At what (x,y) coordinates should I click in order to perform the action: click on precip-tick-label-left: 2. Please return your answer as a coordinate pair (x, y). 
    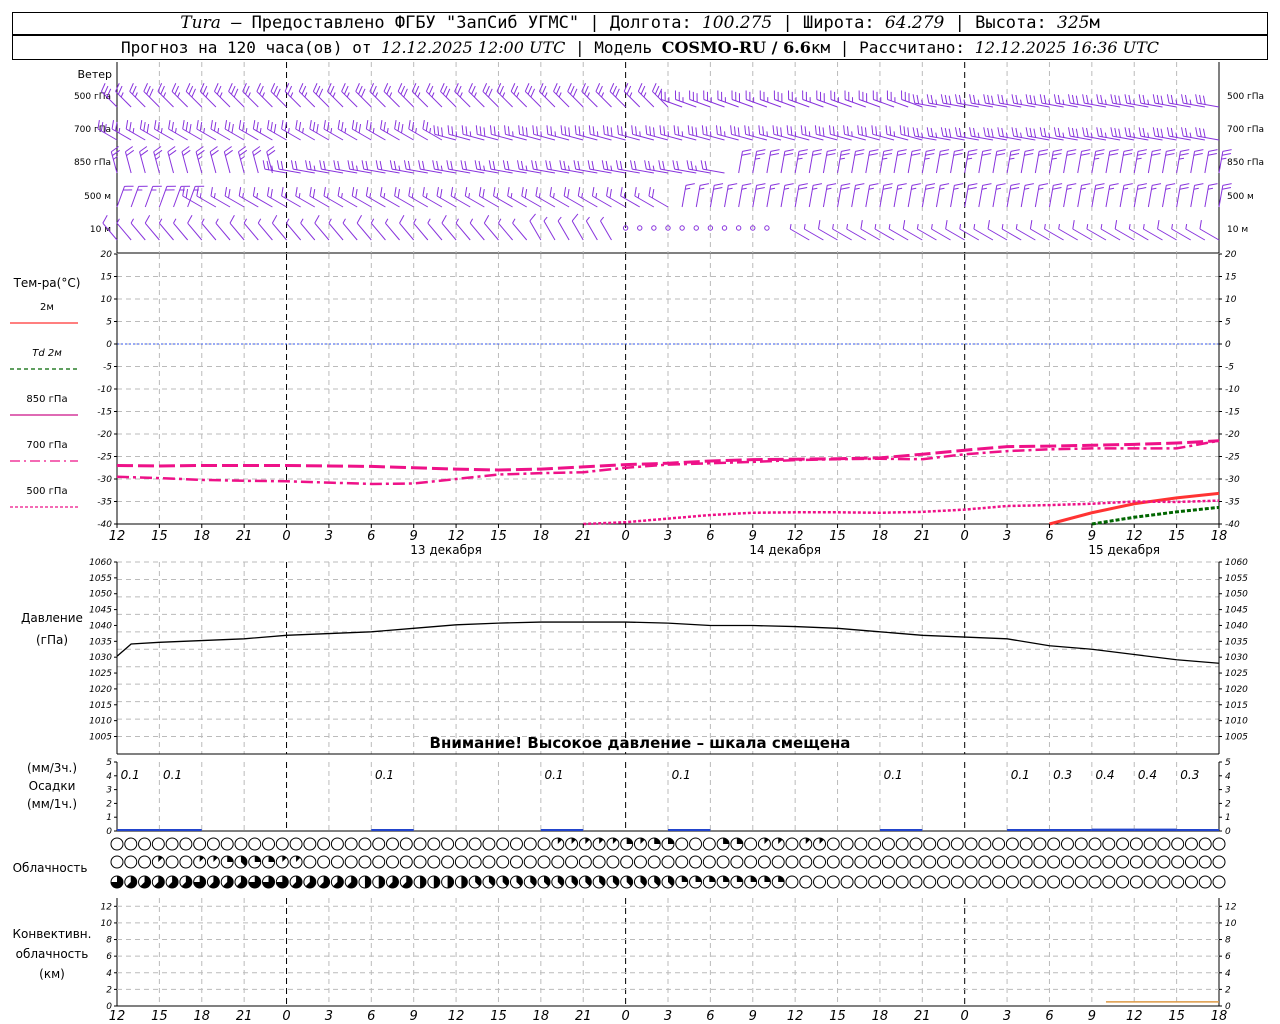
    Looking at the image, I should click on (109, 804).